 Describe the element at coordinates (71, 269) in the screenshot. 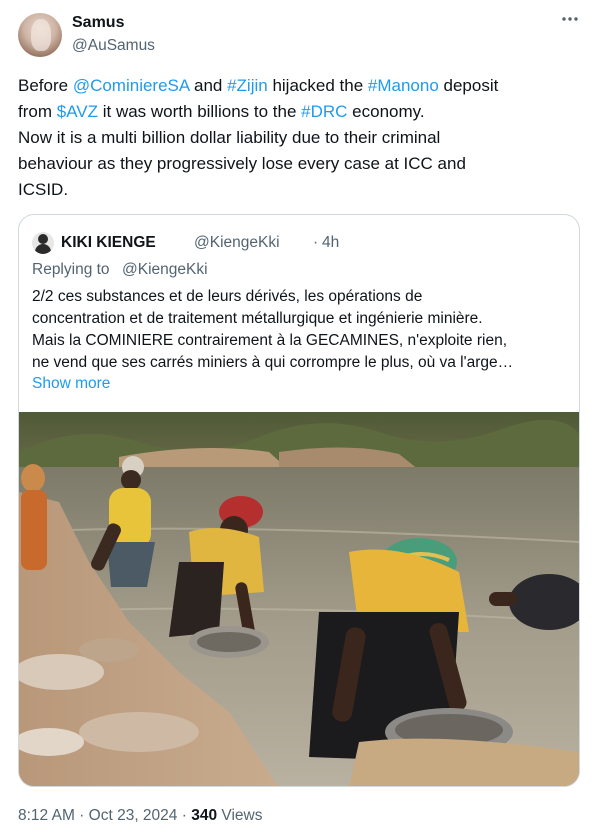

I see `replying-to-label: Replying to` at that location.